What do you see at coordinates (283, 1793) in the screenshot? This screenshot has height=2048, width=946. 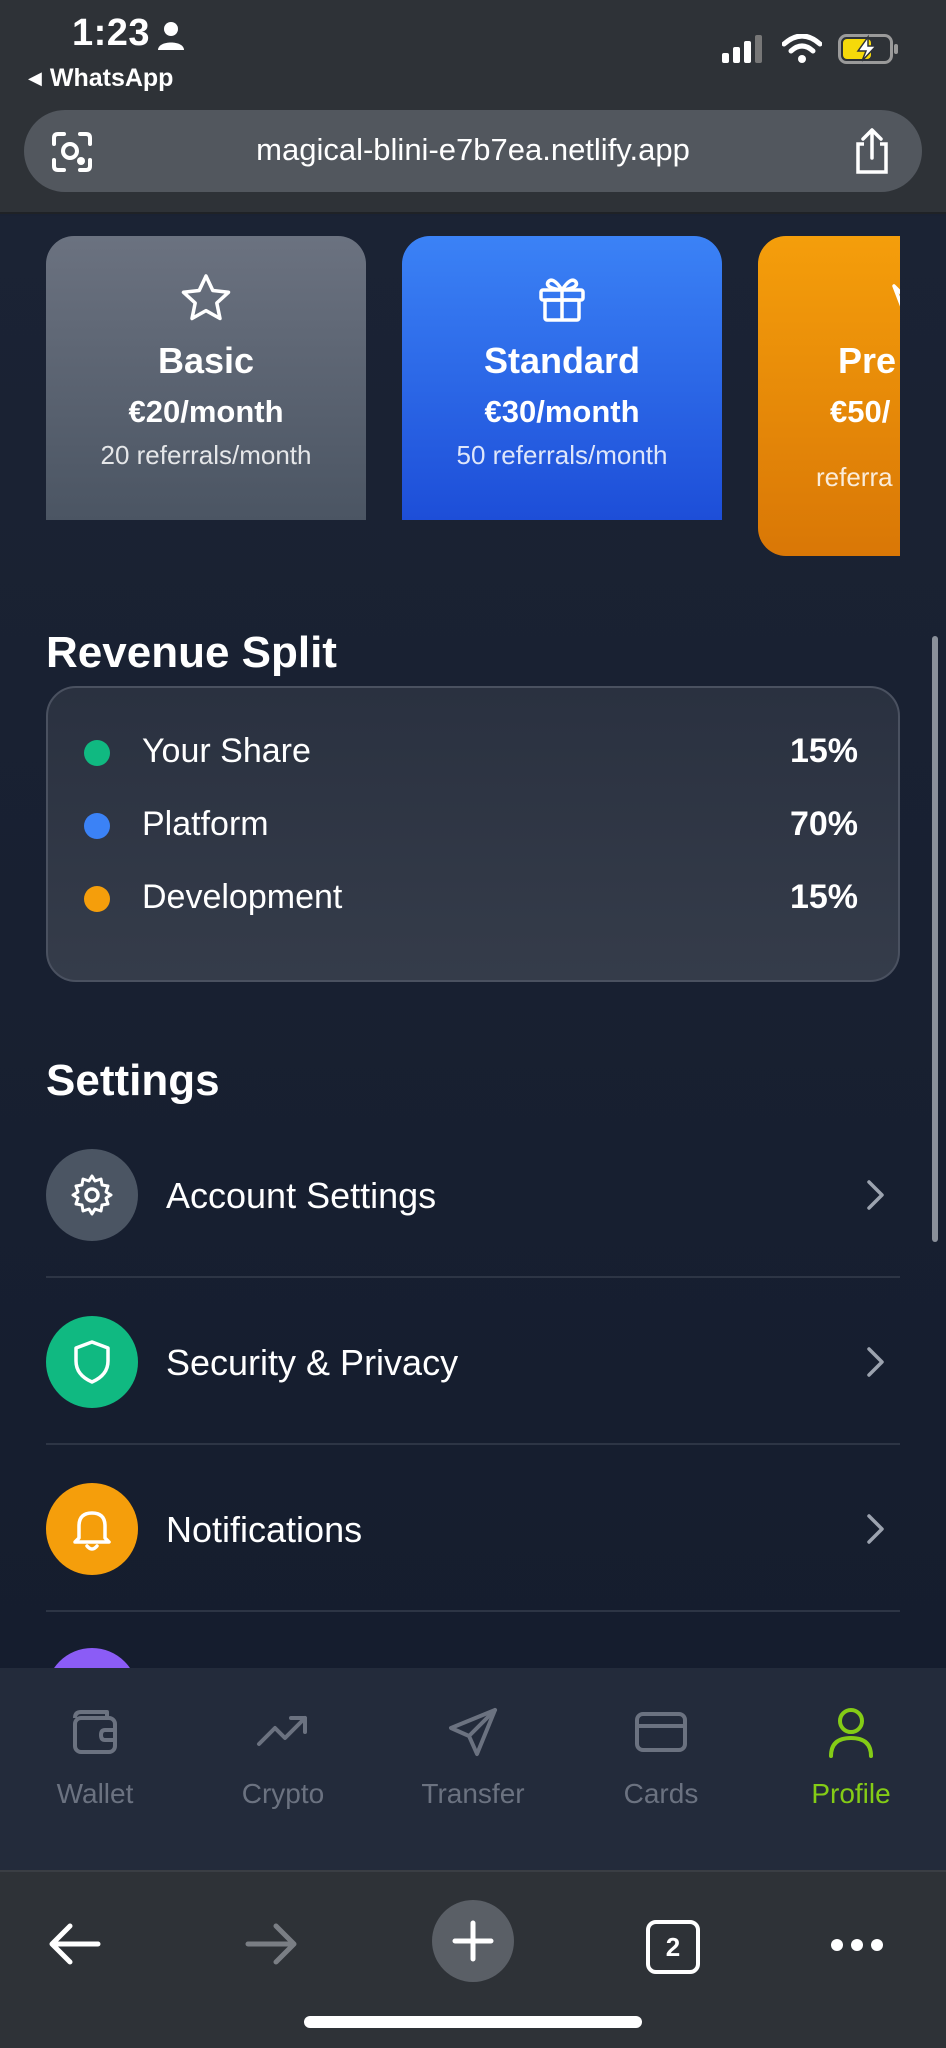 I see `tab-label: Crypto` at bounding box center [283, 1793].